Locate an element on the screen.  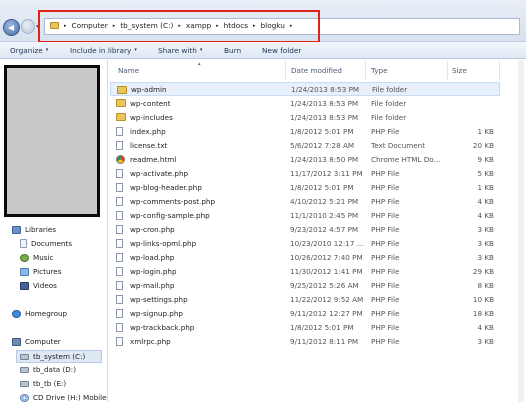
nav-documents-label: Documents is located at coordinates (51, 243).